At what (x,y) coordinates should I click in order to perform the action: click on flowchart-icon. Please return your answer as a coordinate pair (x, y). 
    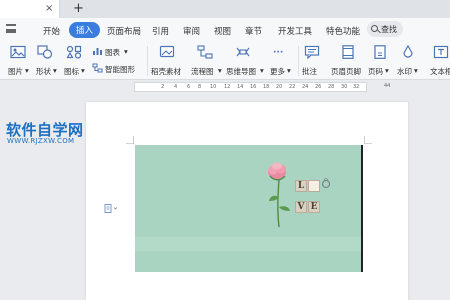
    Looking at the image, I should click on (205, 52).